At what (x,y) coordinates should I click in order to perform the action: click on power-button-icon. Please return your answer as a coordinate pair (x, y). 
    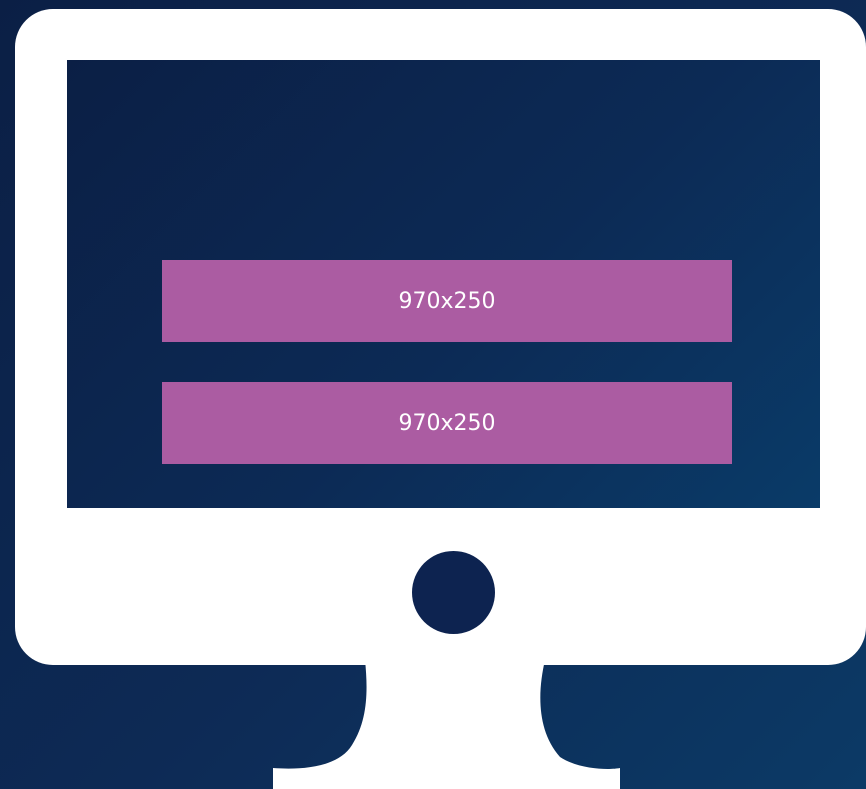
    Looking at the image, I should click on (453, 592).